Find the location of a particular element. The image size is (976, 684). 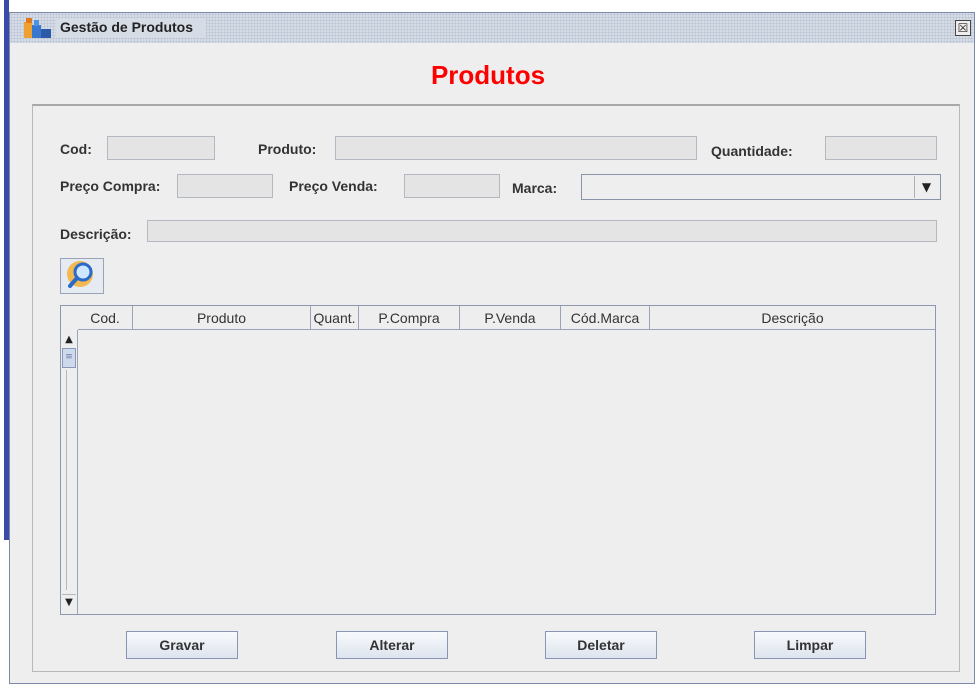

column-header-cod: Cod. is located at coordinates (105, 318).